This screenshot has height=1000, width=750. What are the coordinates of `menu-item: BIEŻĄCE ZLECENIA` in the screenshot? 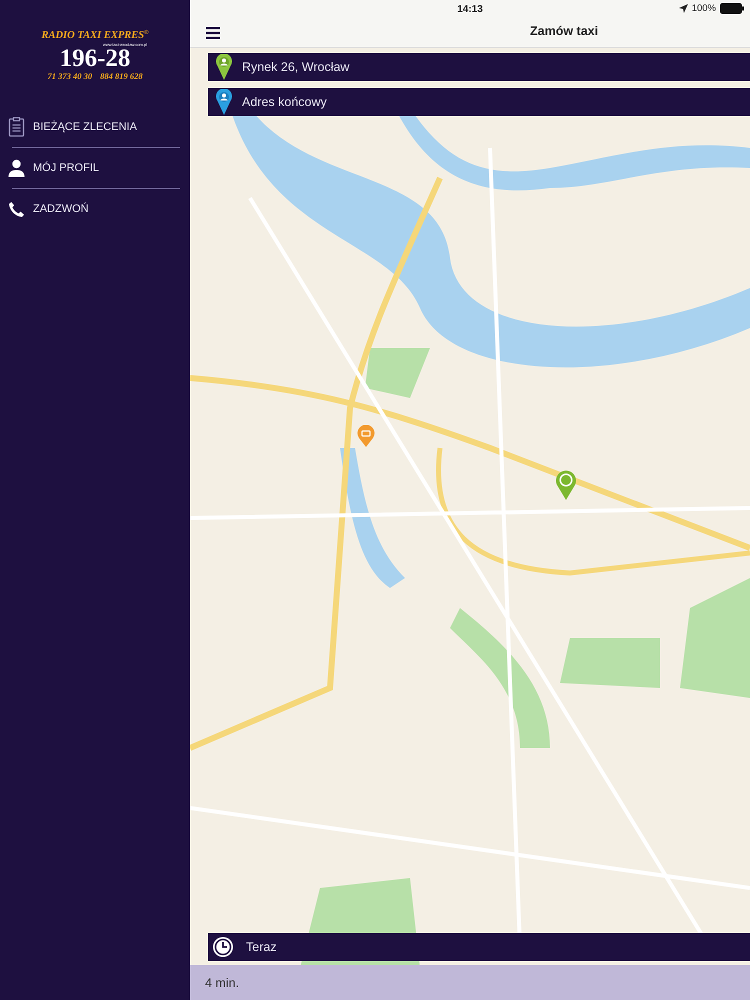 It's located at (95, 127).